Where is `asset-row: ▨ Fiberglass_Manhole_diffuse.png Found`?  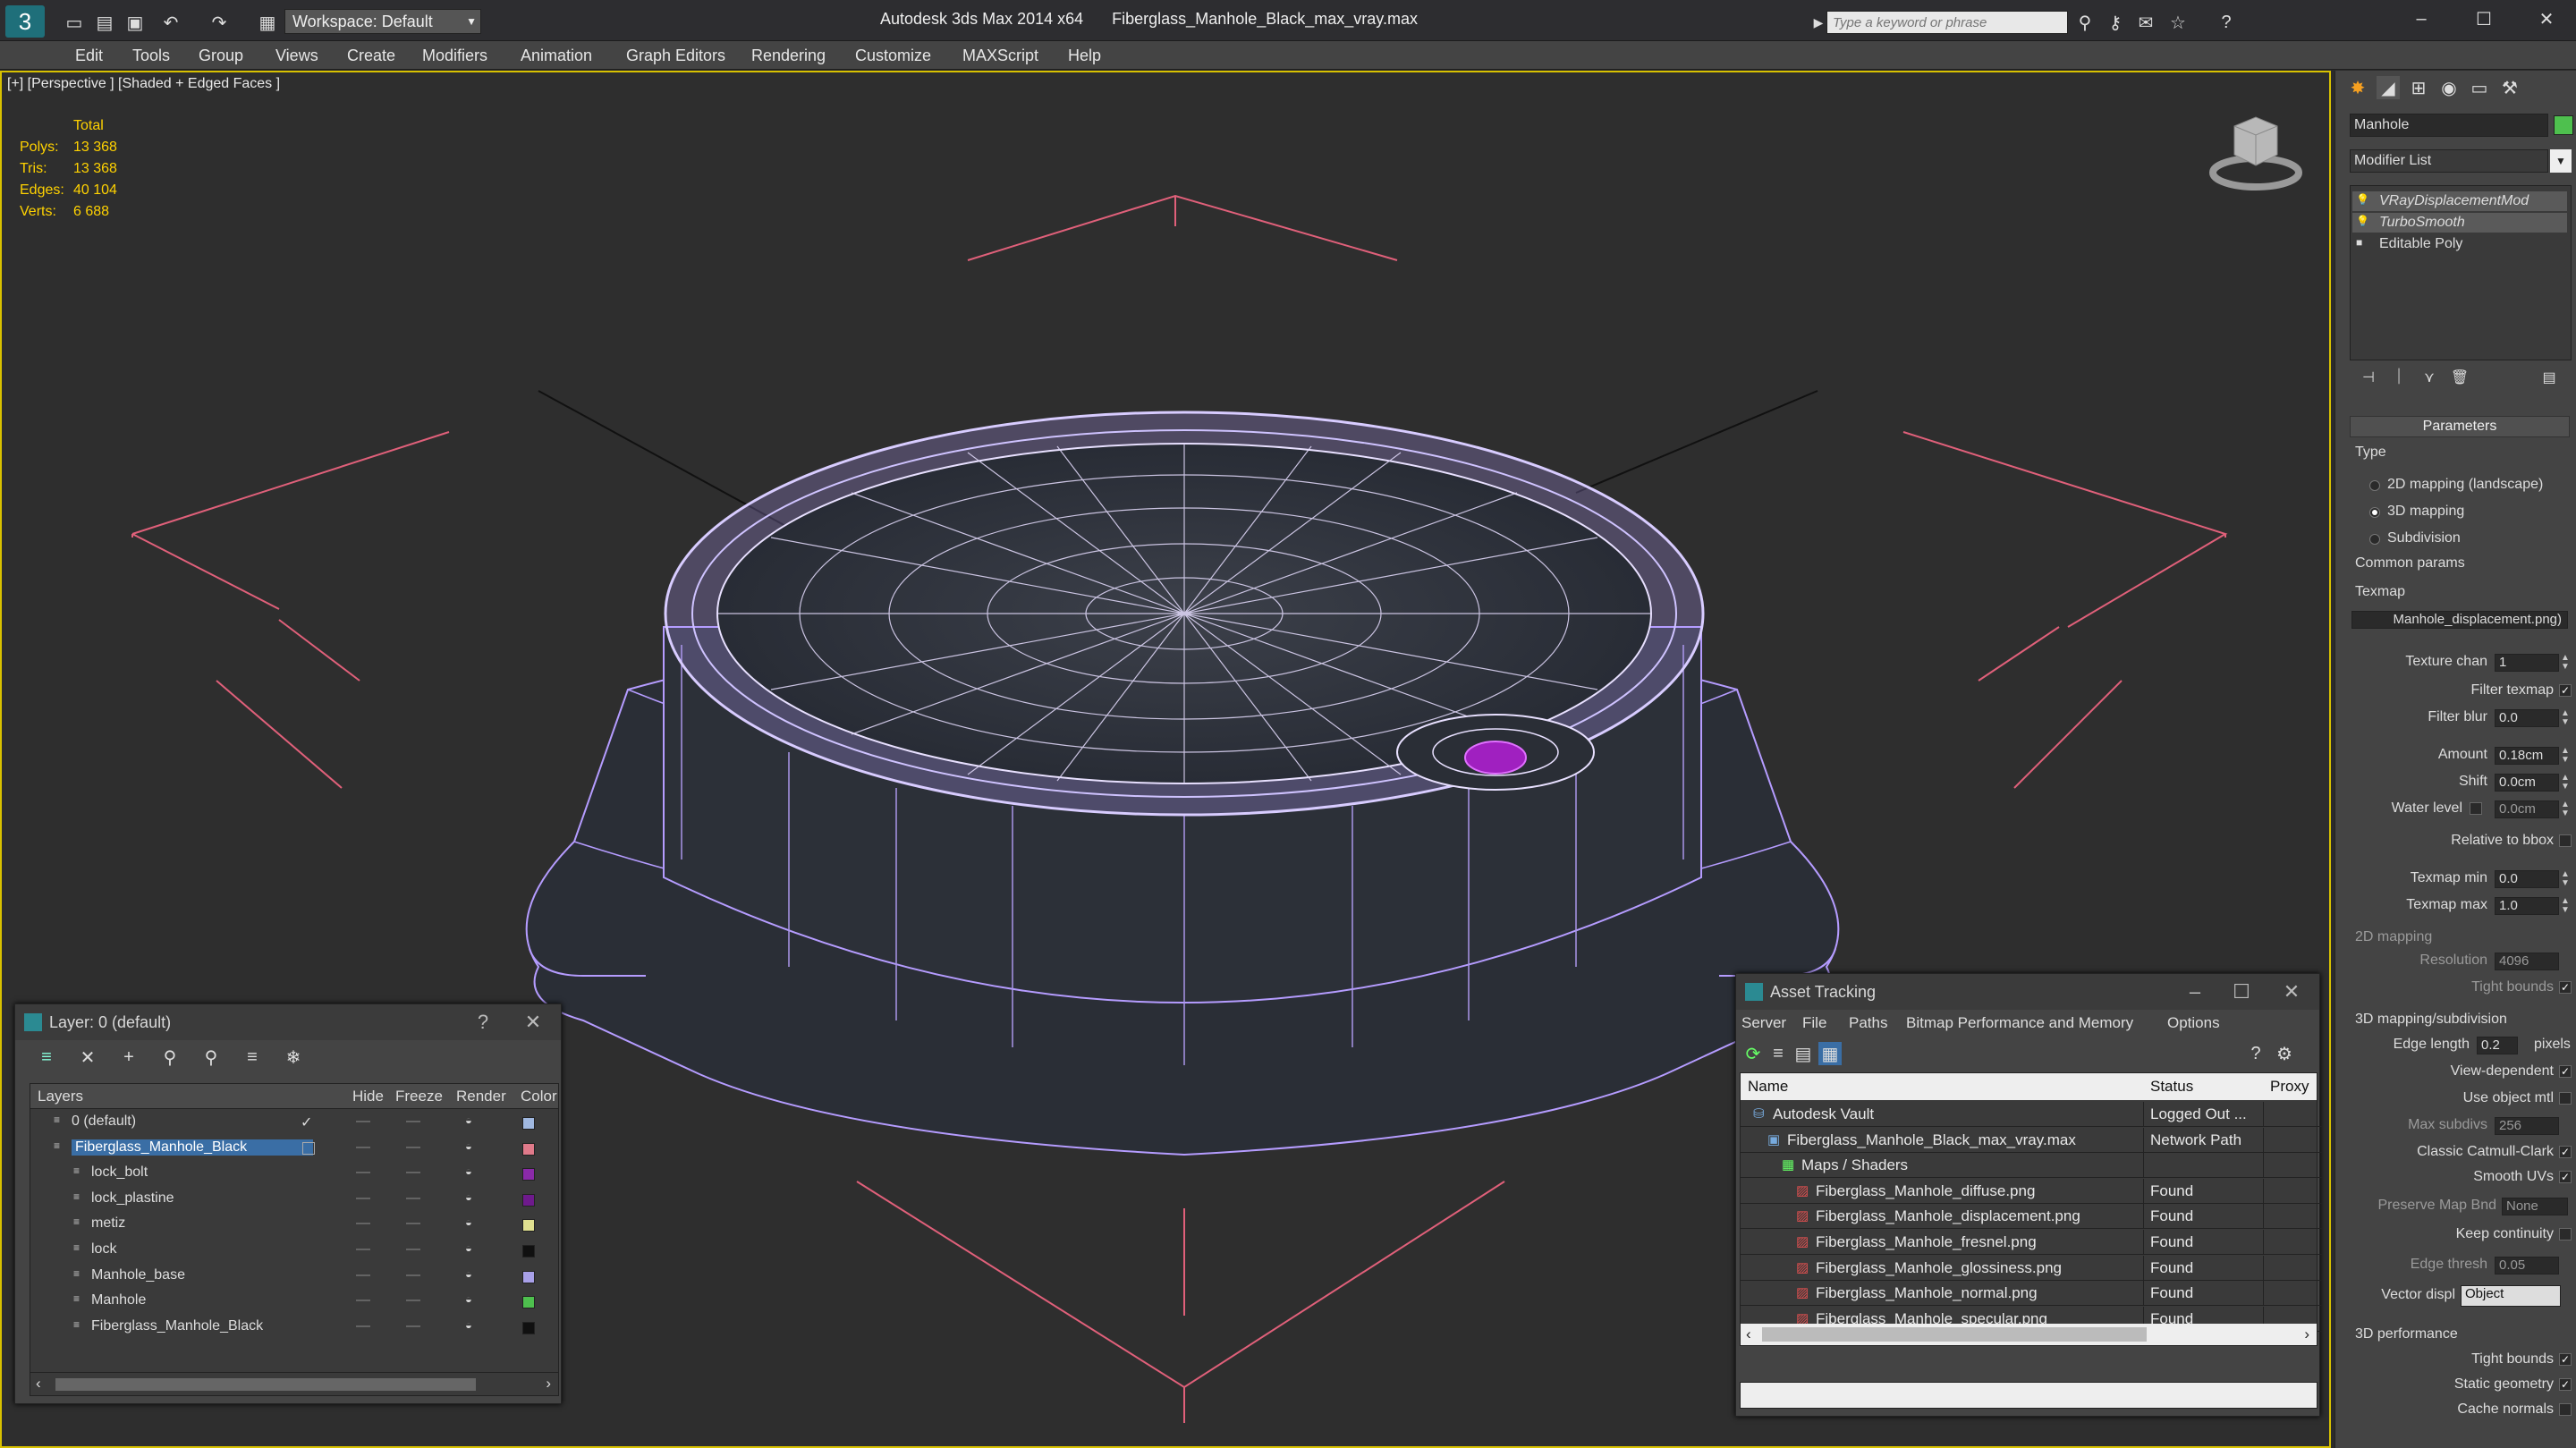 asset-row: ▨ Fiberglass_Manhole_diffuse.png Found is located at coordinates (2031, 1191).